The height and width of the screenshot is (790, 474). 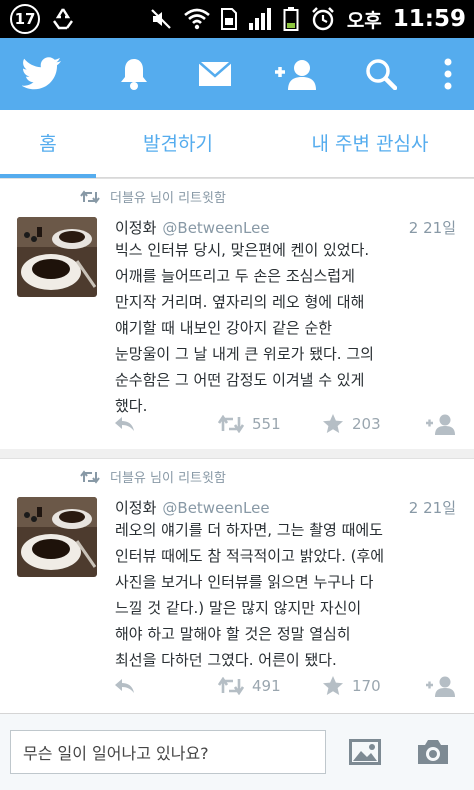 I want to click on tab-discover: 발견하기, so click(x=178, y=142).